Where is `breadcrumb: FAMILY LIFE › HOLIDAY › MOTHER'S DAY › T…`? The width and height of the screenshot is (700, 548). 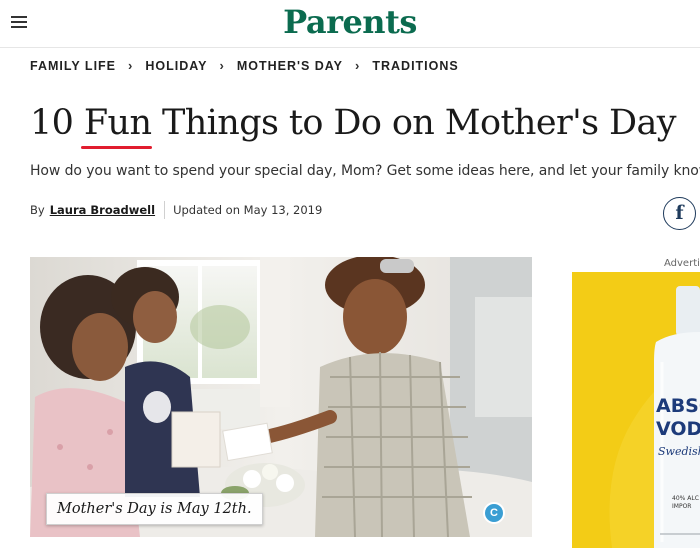
breadcrumb: FAMILY LIFE › HOLIDAY › MOTHER'S DAY › T… is located at coordinates (244, 65).